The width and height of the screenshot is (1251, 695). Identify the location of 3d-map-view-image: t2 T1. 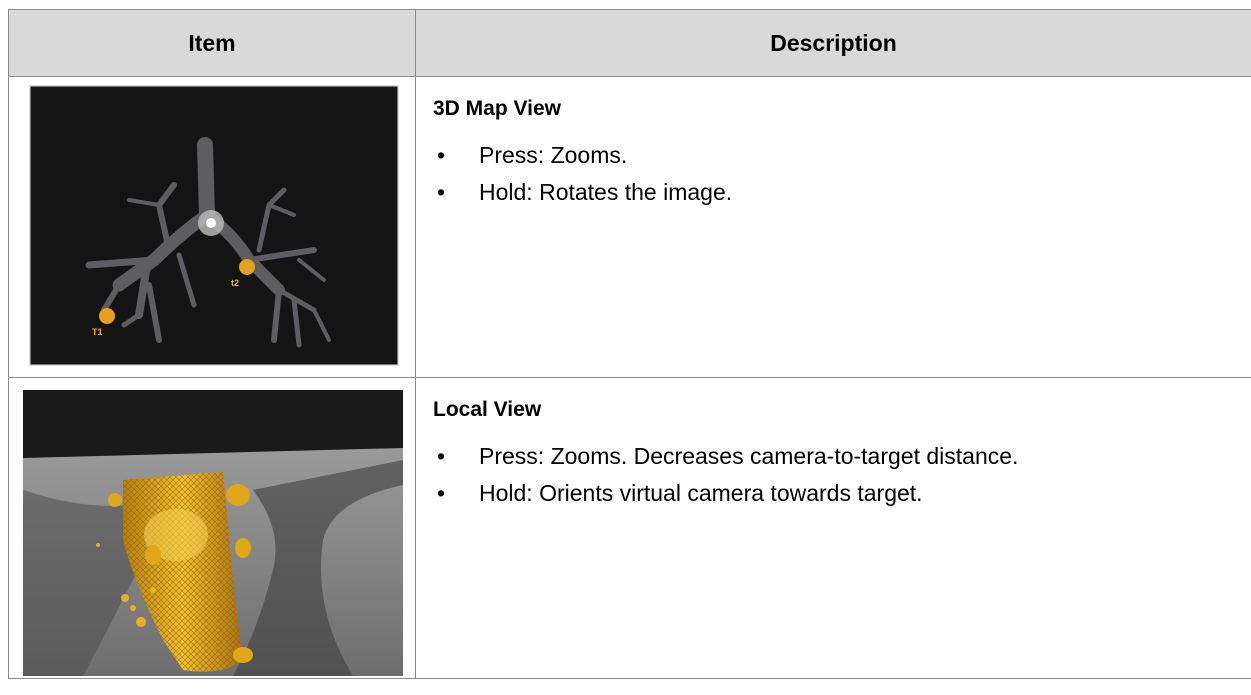
(214, 225).